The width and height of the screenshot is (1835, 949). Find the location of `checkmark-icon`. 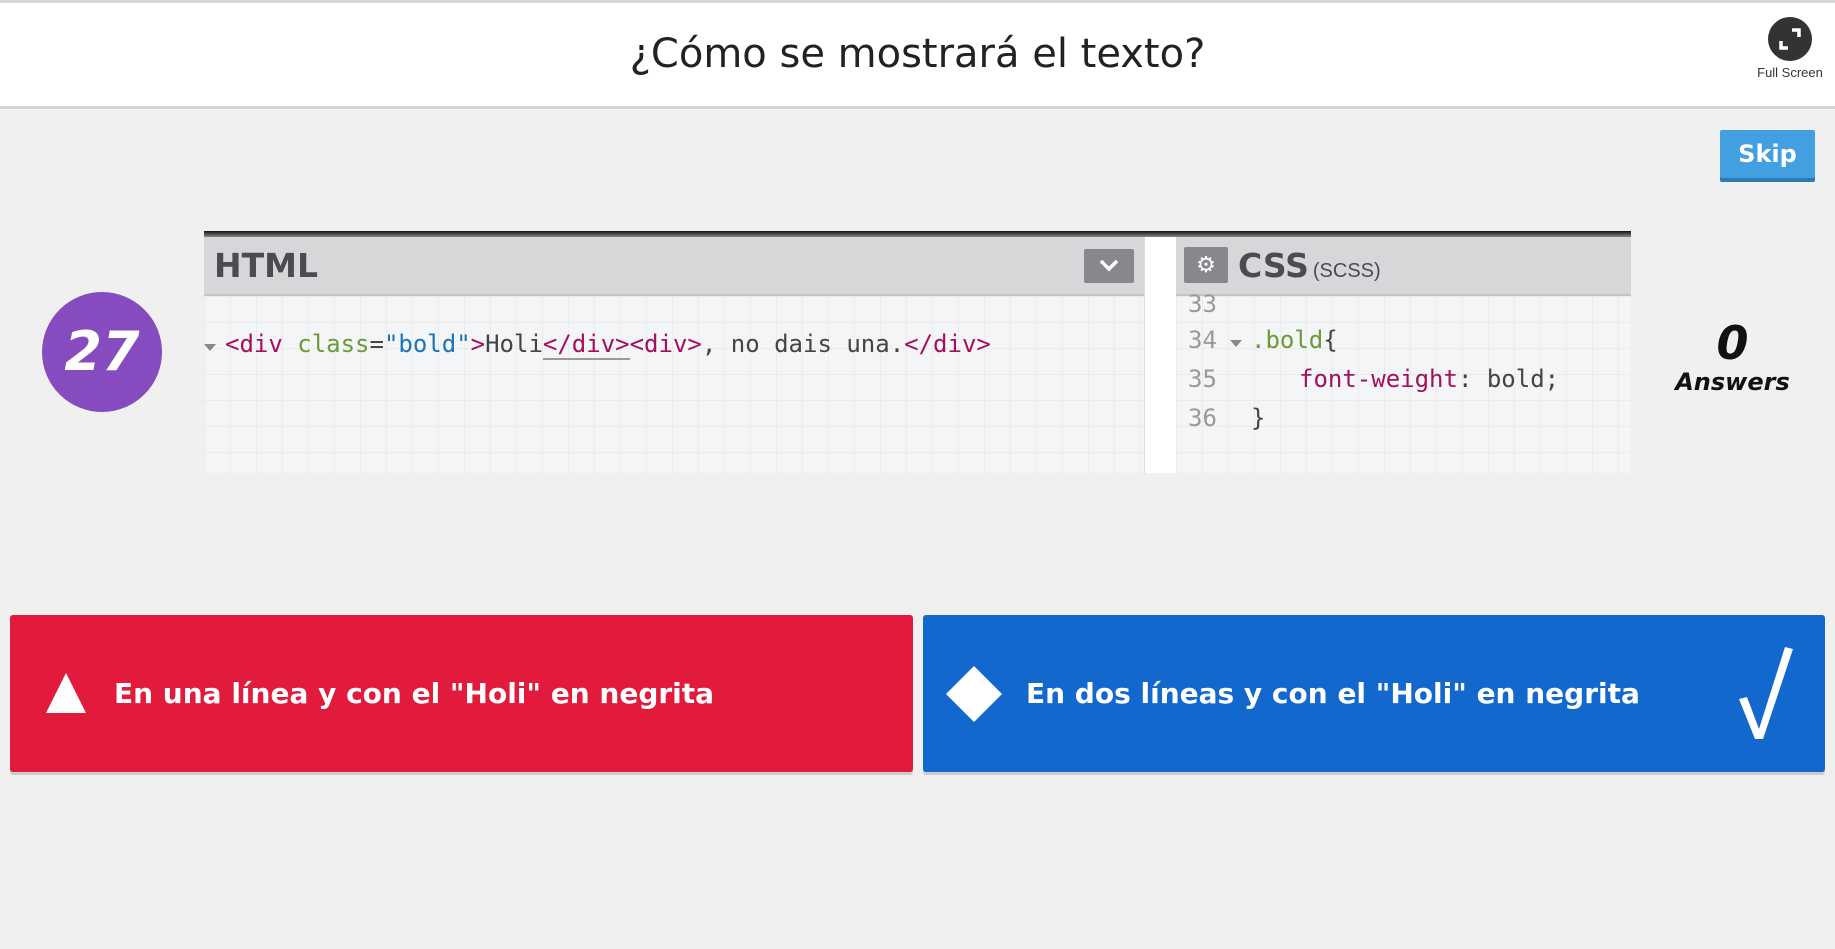

checkmark-icon is located at coordinates (1766, 693).